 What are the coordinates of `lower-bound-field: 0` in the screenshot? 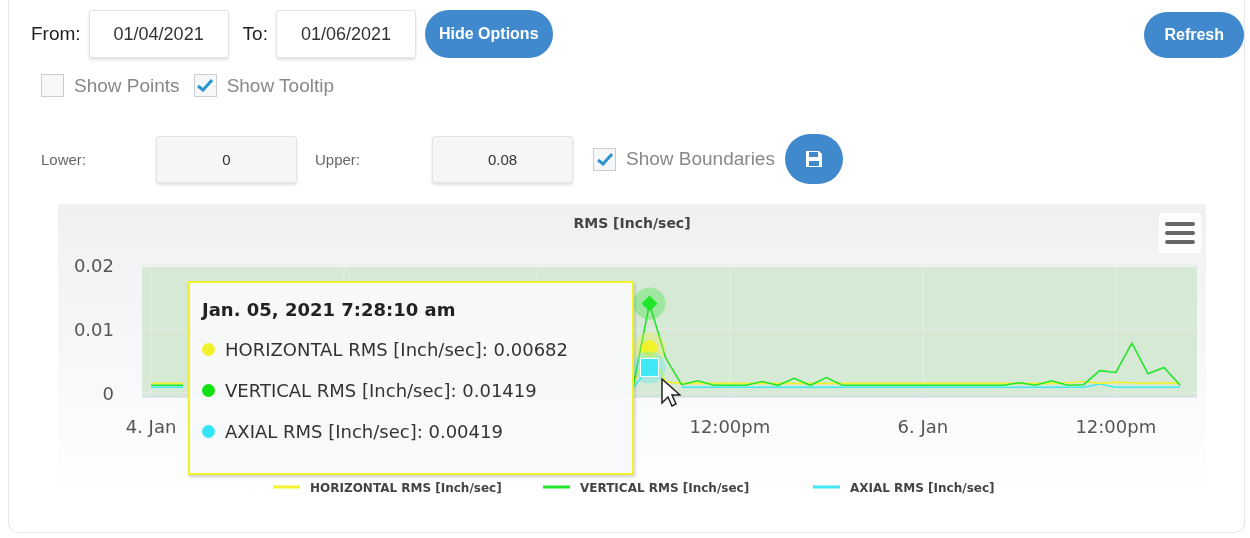 It's located at (226, 159).